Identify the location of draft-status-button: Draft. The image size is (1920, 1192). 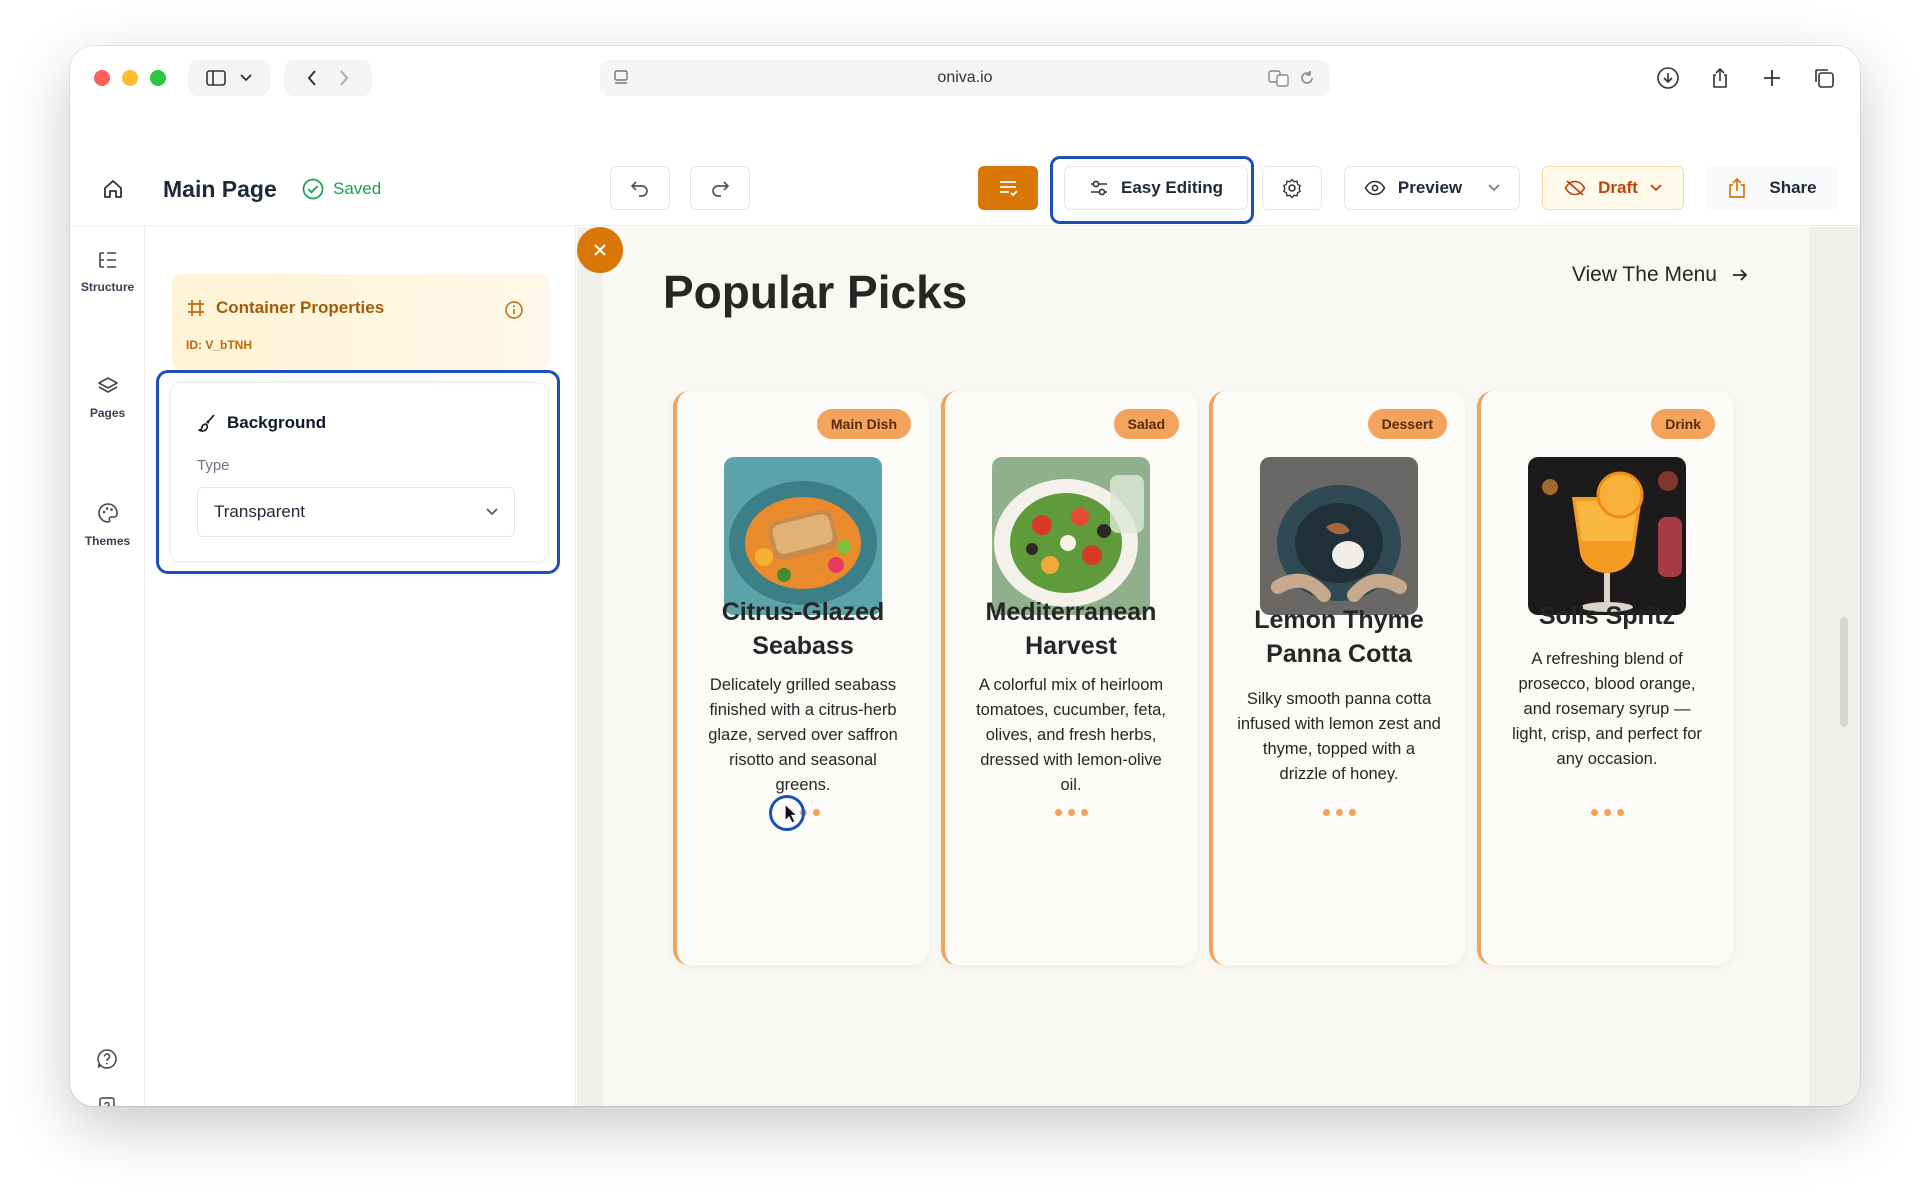
(1613, 188).